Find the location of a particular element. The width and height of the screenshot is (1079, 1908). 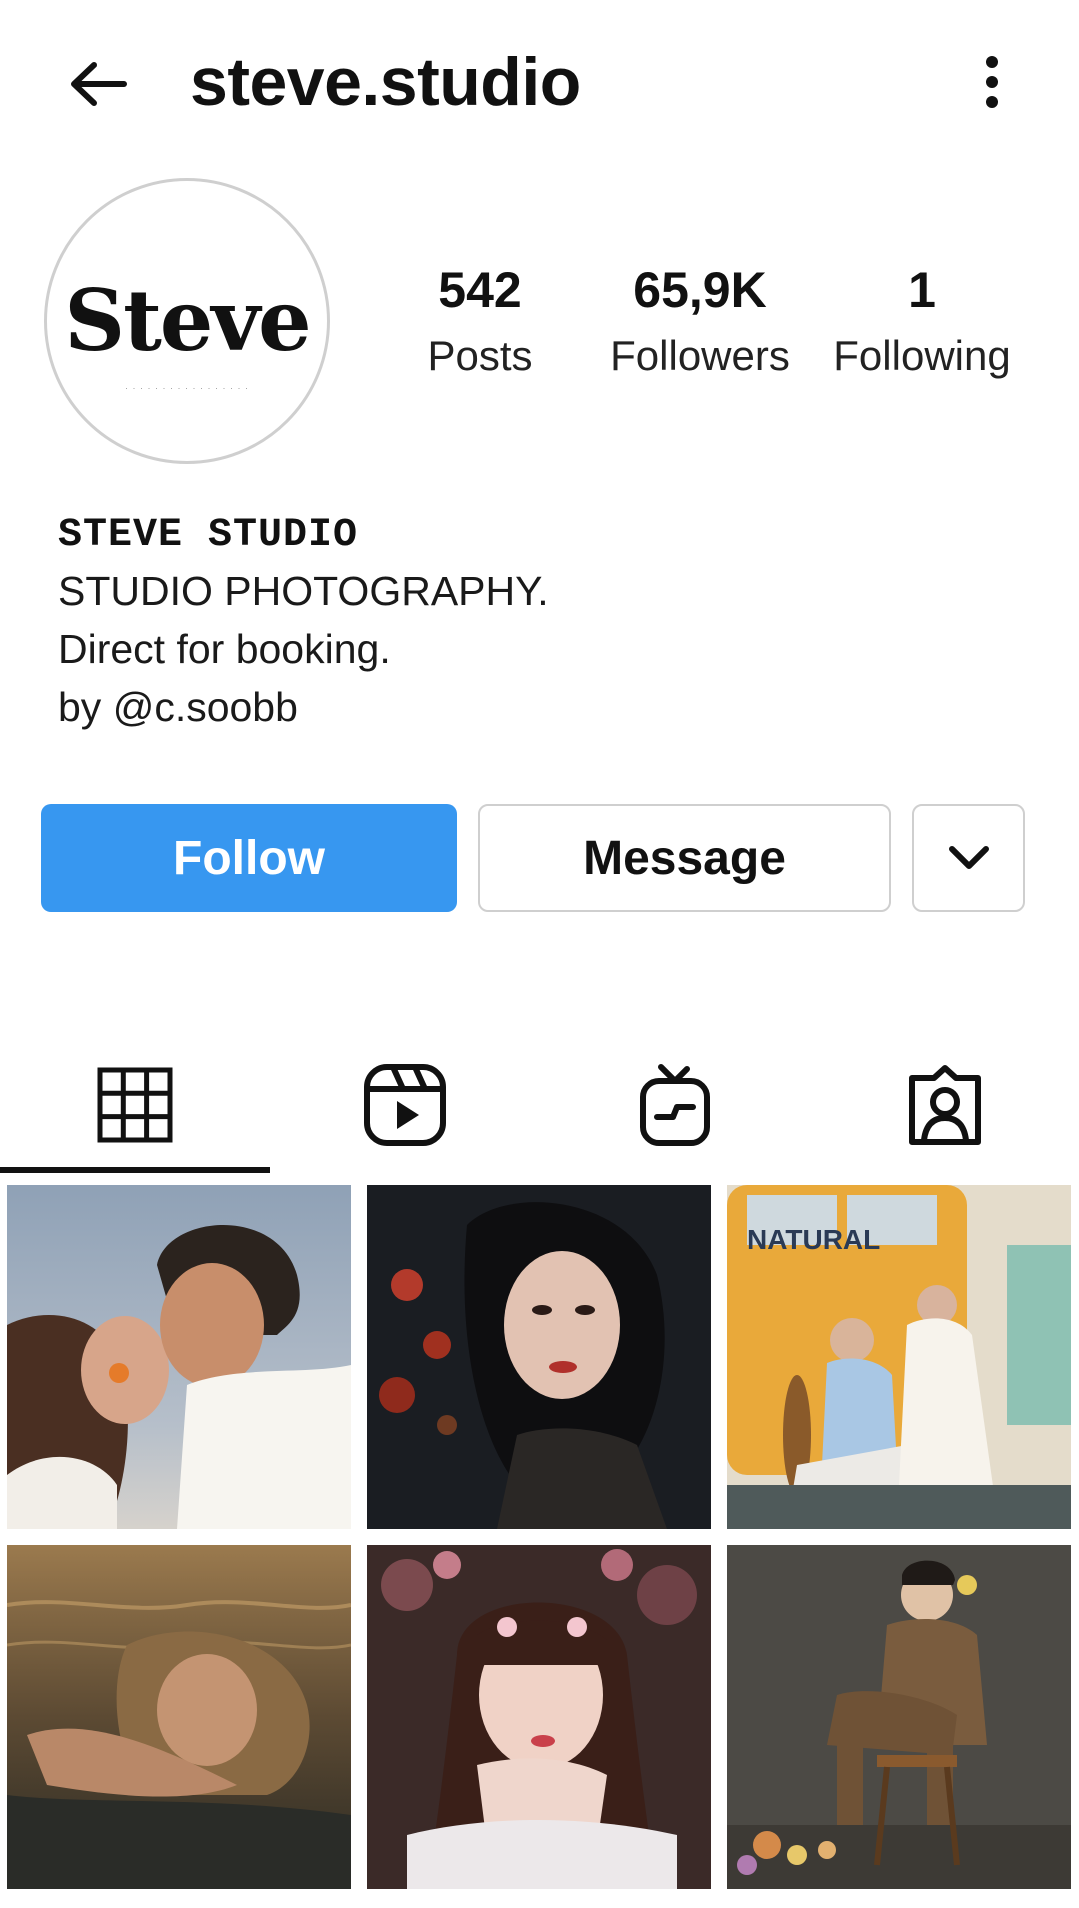

back-button is located at coordinates (98, 84).